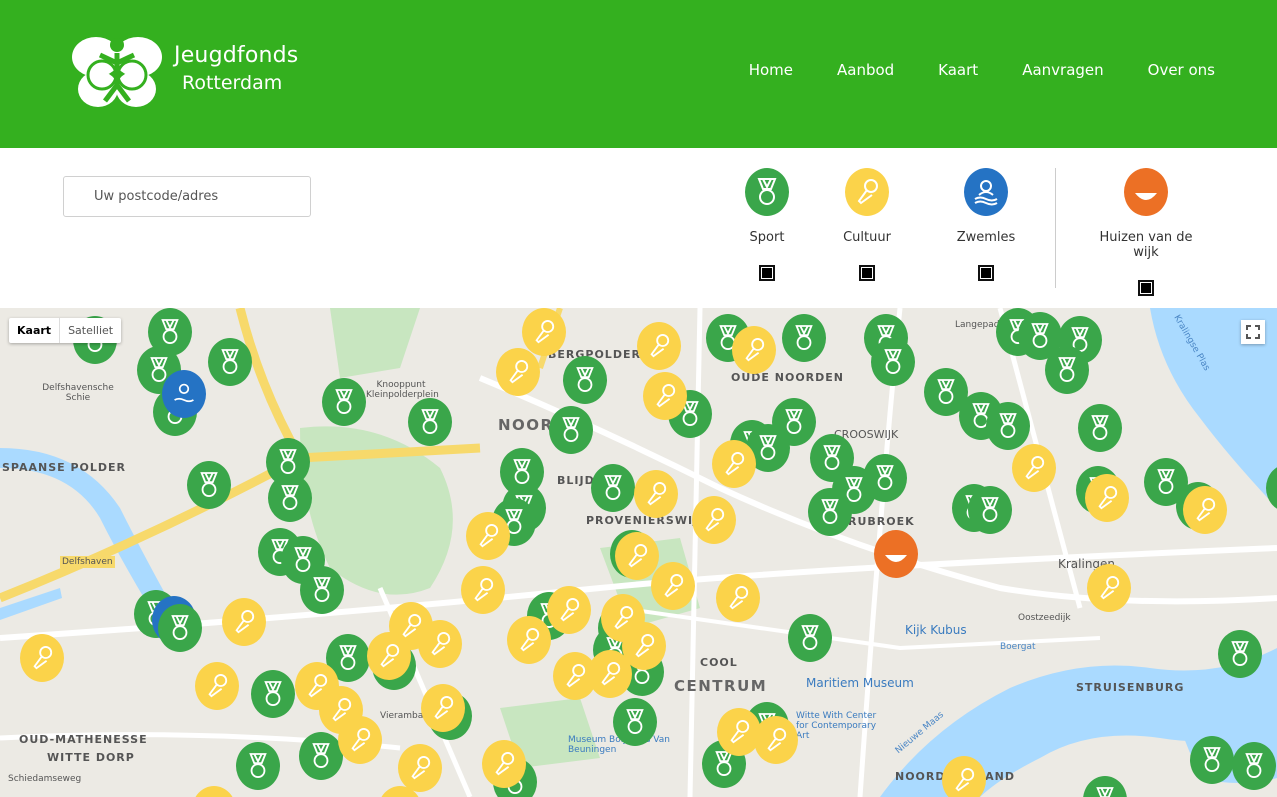  I want to click on filter-label: Zwemles, so click(986, 237).